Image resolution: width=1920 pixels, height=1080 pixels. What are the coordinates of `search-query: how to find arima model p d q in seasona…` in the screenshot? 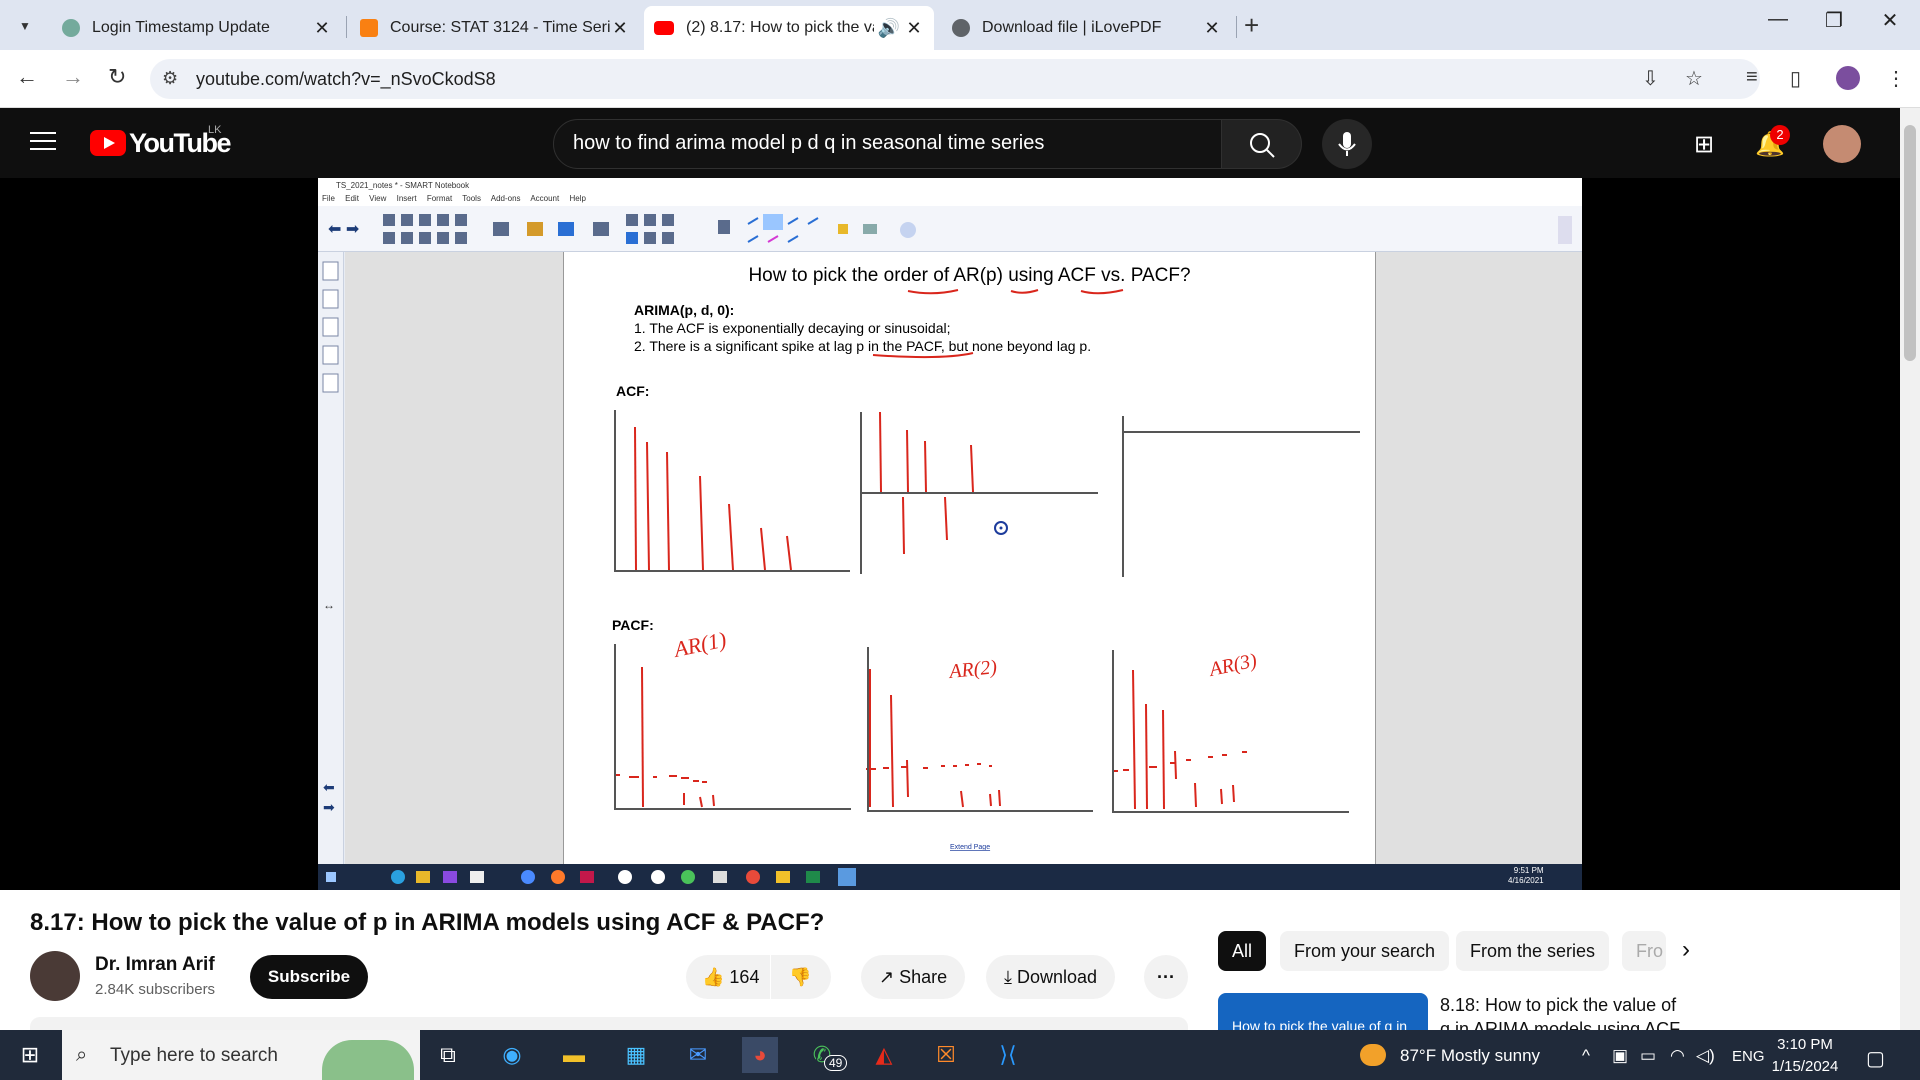 It's located at (808, 143).